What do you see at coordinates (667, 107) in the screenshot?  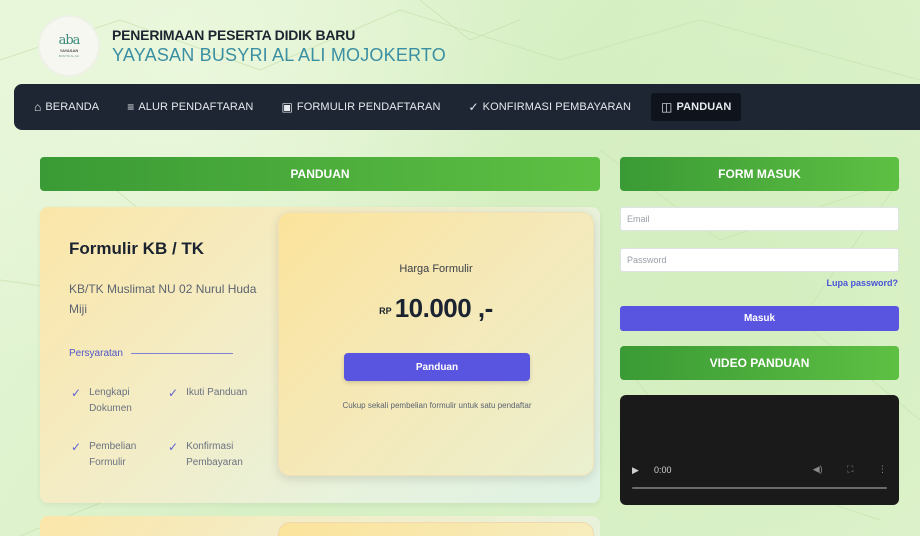 I see `book-icon: ◫` at bounding box center [667, 107].